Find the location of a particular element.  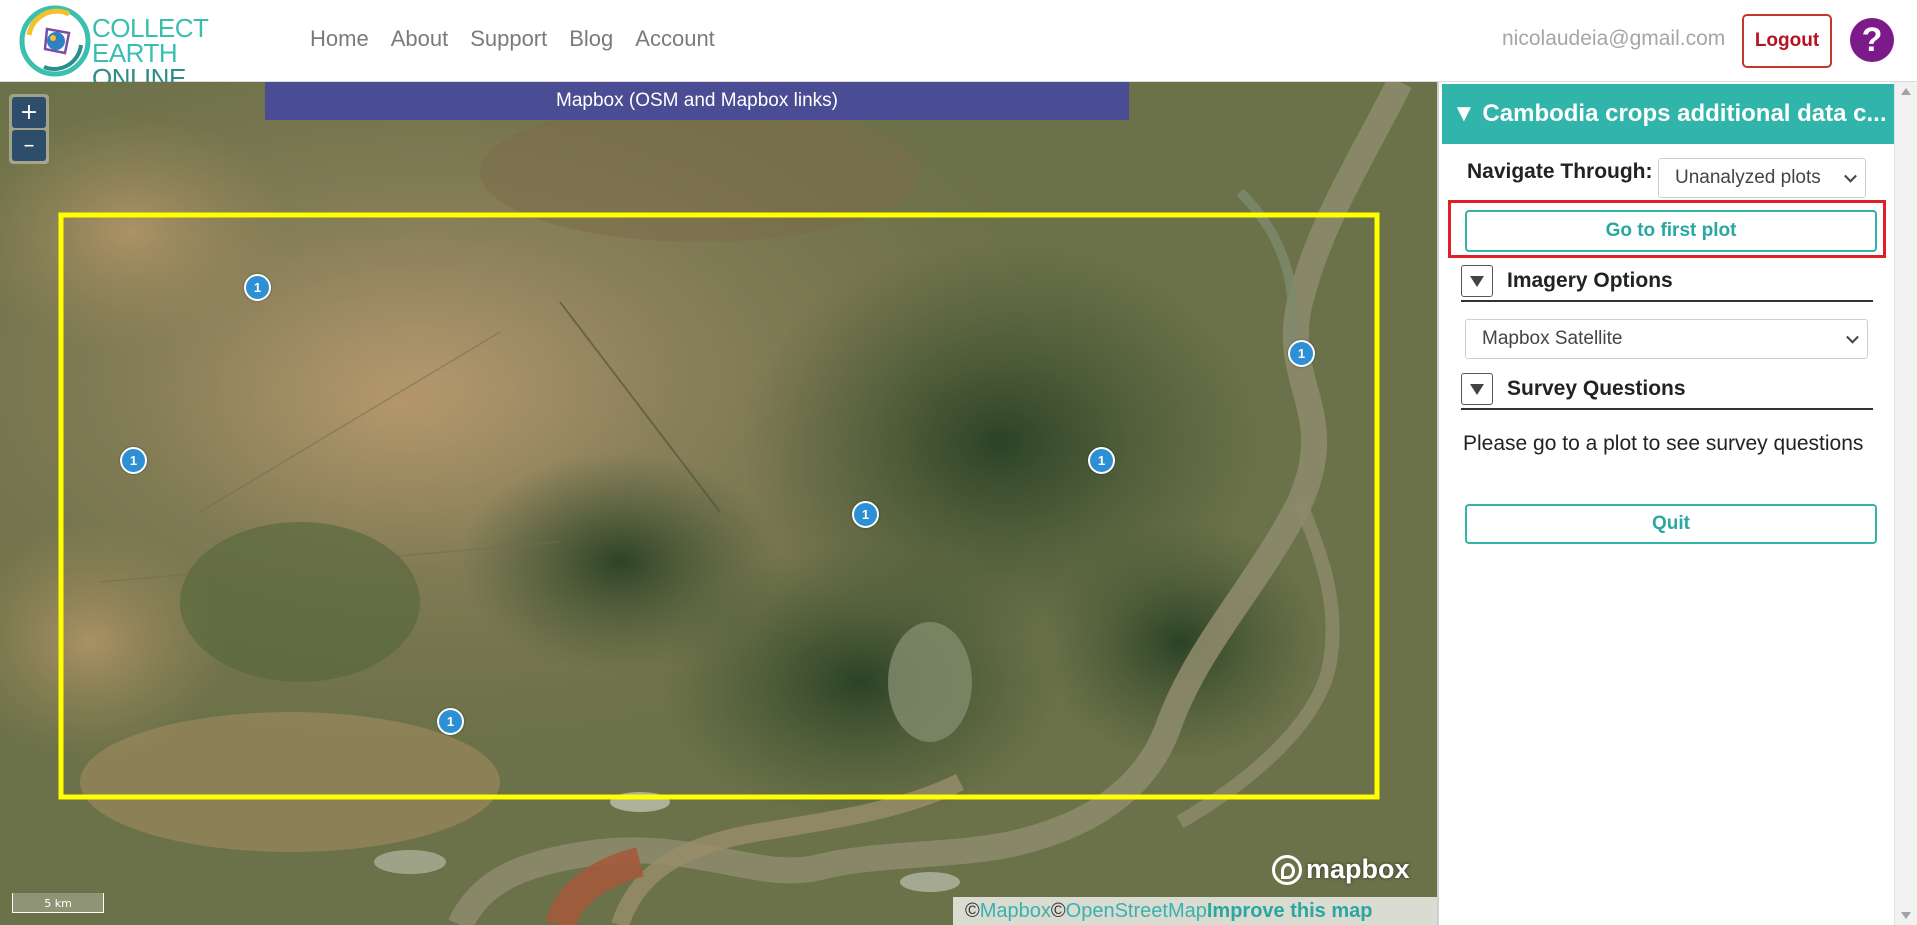

imagery-select: Mapbox Satellite is located at coordinates (1666, 339).